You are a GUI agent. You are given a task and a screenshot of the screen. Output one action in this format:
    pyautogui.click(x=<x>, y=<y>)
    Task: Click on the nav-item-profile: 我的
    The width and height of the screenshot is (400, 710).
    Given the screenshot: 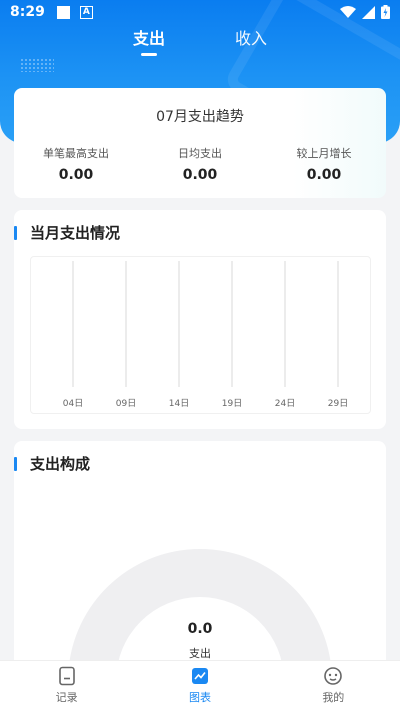 What is the action you would take?
    pyautogui.click(x=333, y=685)
    